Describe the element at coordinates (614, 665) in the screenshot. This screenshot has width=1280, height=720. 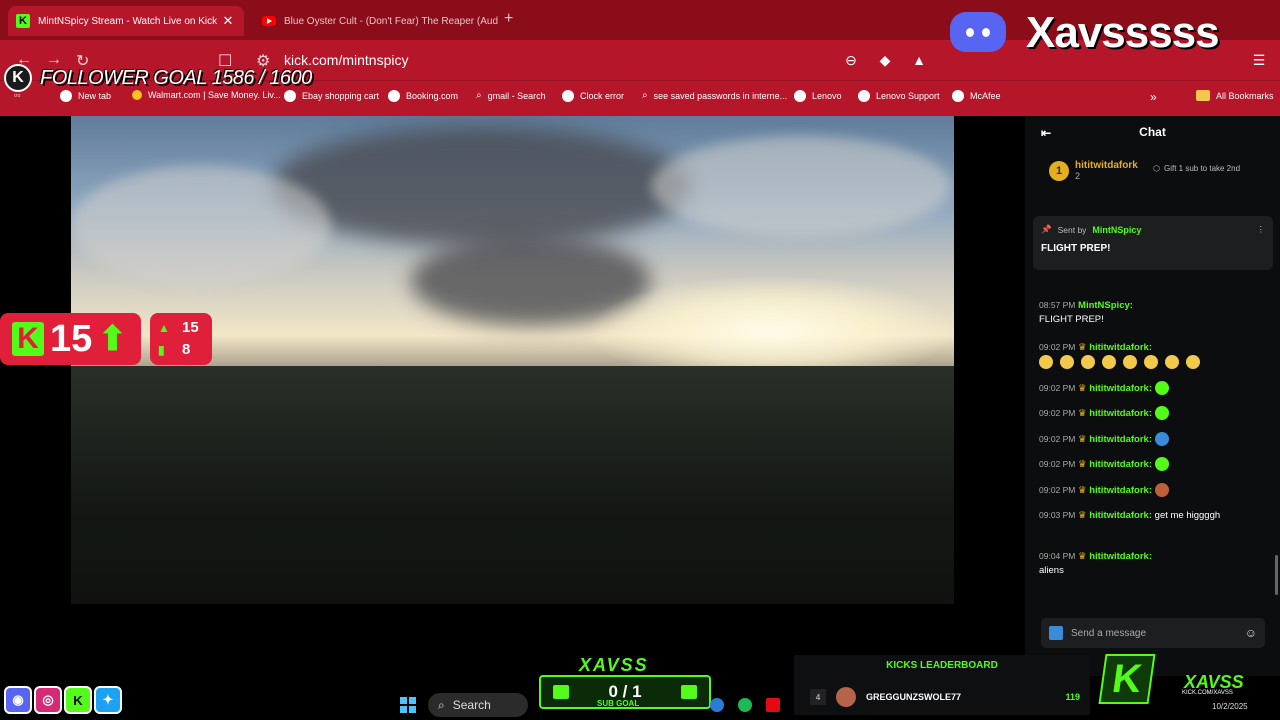
I see `sub-goal-brand: XAVSS` at that location.